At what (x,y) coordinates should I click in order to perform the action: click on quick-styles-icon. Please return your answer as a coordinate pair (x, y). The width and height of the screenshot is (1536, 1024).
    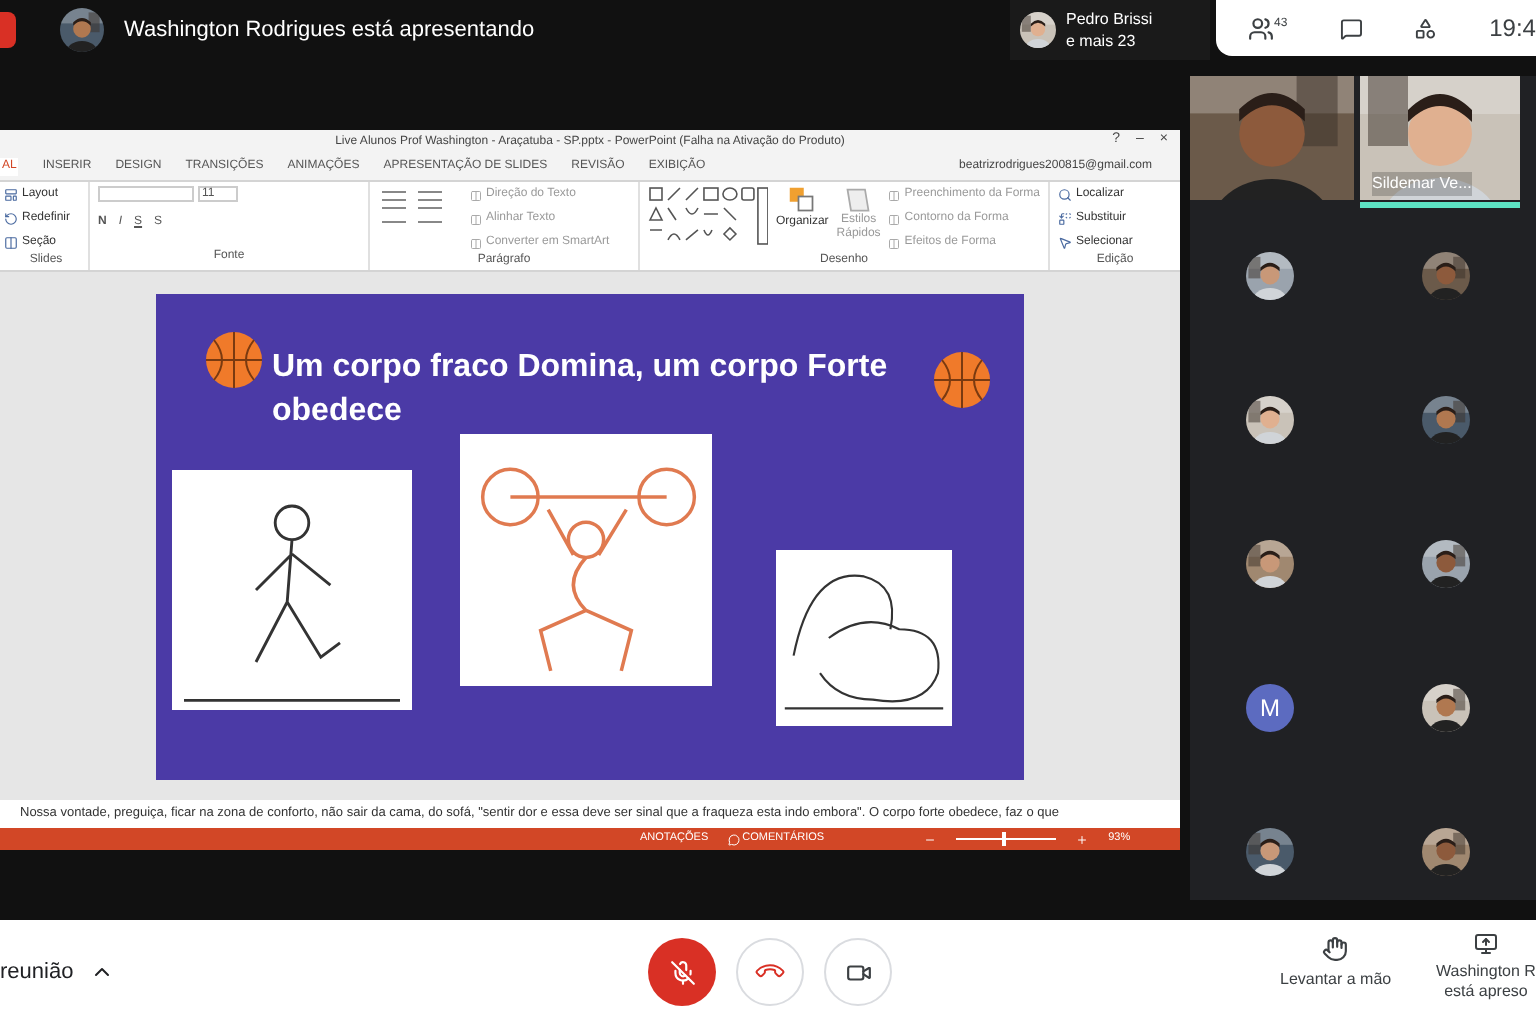
    Looking at the image, I should click on (858, 200).